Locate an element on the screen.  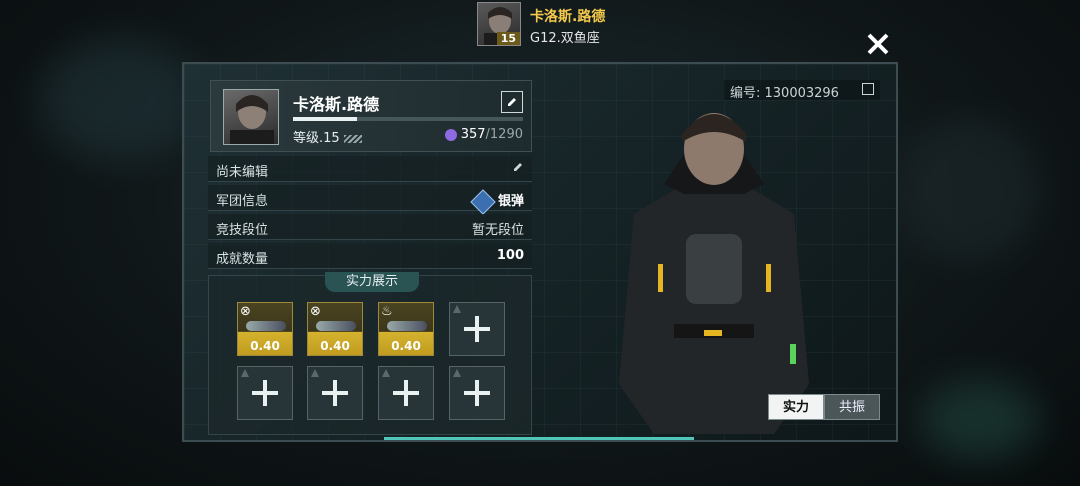
showcase-title: 实力展示 is located at coordinates (372, 282).